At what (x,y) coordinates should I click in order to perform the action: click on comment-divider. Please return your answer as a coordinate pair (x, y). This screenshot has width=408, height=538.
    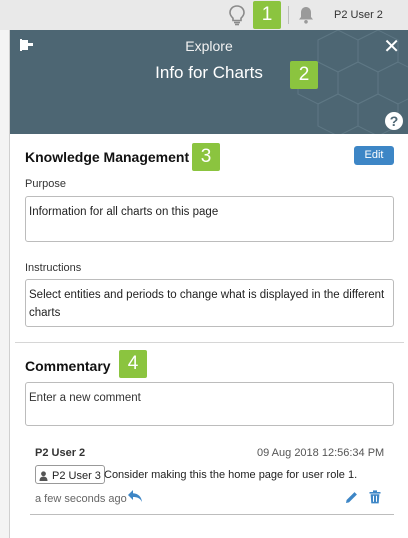
    Looking at the image, I should click on (212, 514).